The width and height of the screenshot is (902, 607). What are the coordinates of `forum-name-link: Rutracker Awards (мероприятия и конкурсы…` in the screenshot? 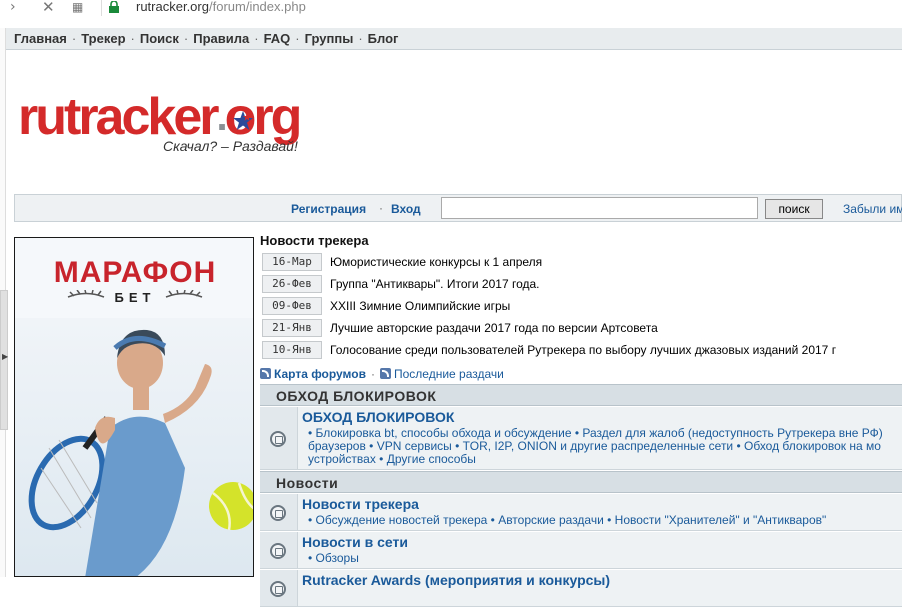 It's located at (456, 580).